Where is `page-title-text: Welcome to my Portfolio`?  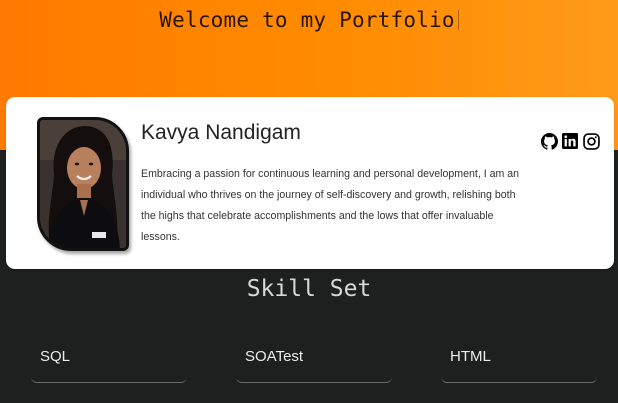
page-title-text: Welcome to my Portfolio is located at coordinates (307, 20).